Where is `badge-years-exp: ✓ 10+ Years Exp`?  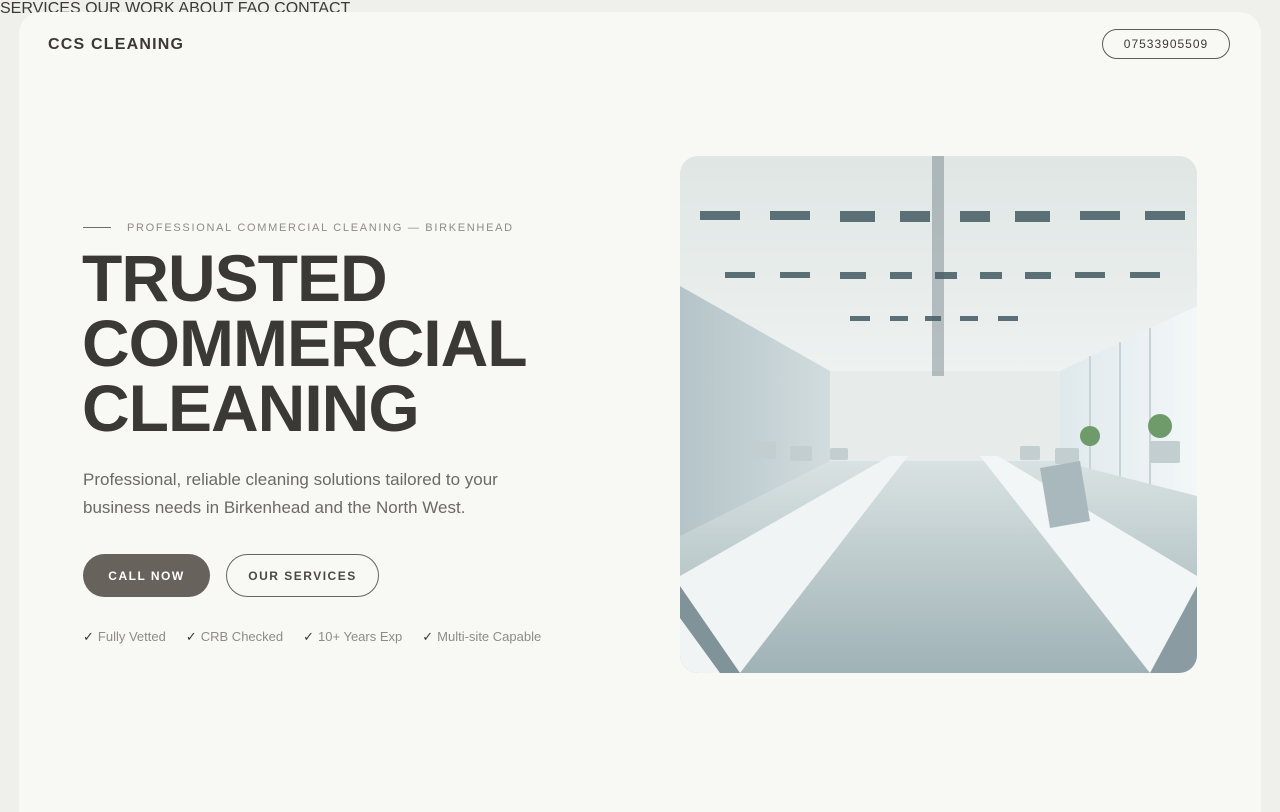 badge-years-exp: ✓ 10+ Years Exp is located at coordinates (353, 636).